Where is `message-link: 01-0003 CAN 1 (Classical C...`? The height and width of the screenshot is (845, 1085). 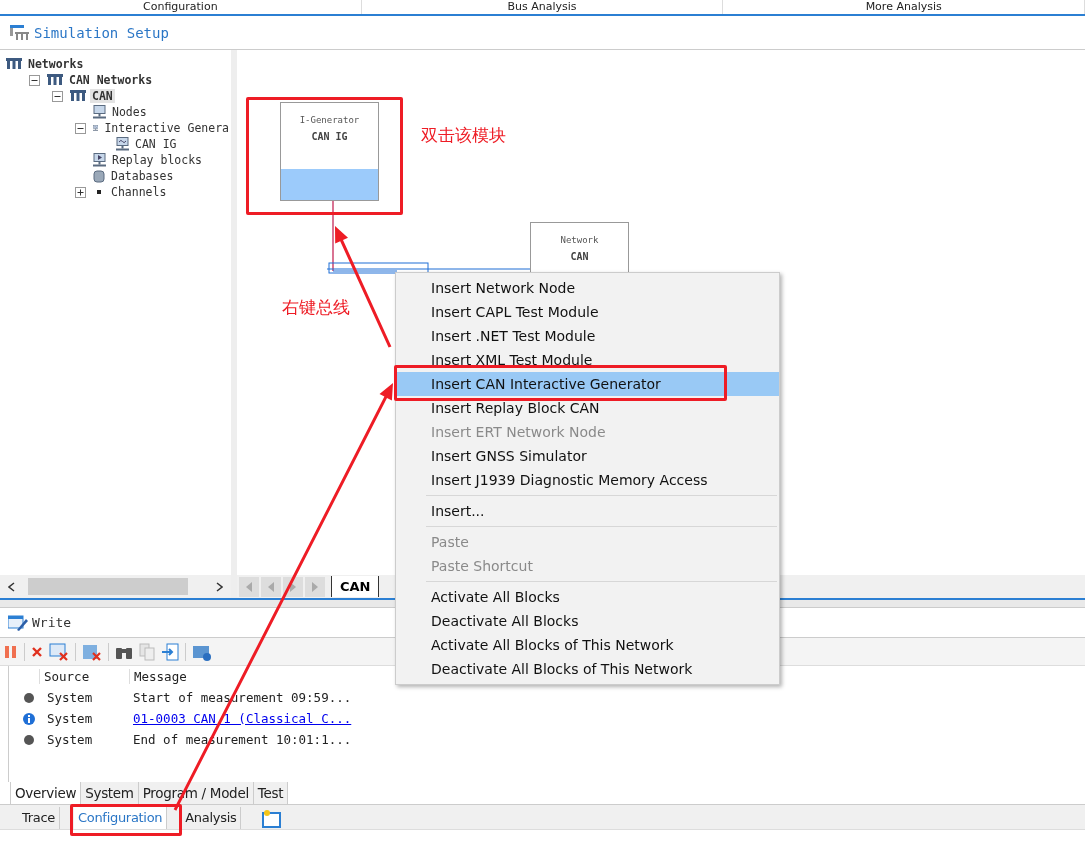
message-link: 01-0003 CAN 1 (Classical C... is located at coordinates (240, 718).